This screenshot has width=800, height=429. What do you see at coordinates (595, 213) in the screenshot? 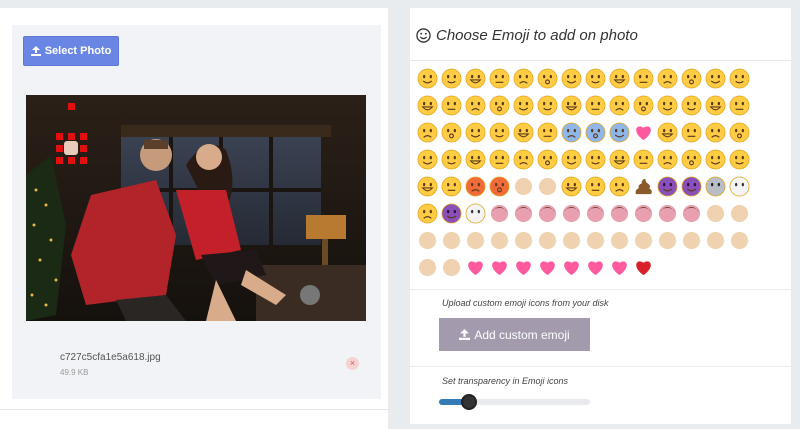
I see `emoji-woman-3-icon` at bounding box center [595, 213].